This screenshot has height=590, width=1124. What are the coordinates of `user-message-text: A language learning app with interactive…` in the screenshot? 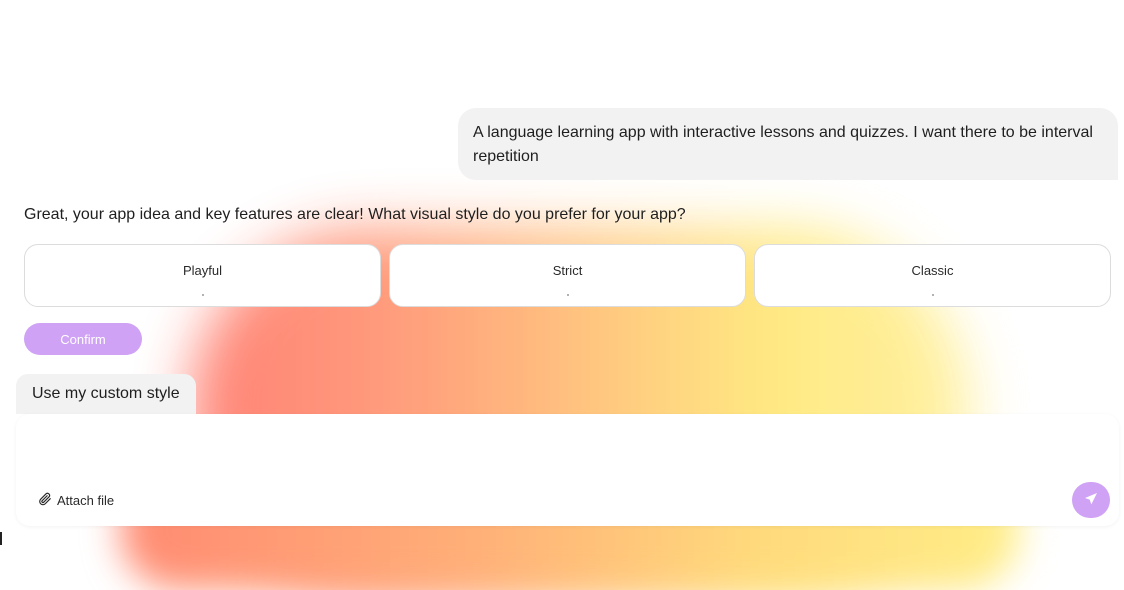 It's located at (783, 144).